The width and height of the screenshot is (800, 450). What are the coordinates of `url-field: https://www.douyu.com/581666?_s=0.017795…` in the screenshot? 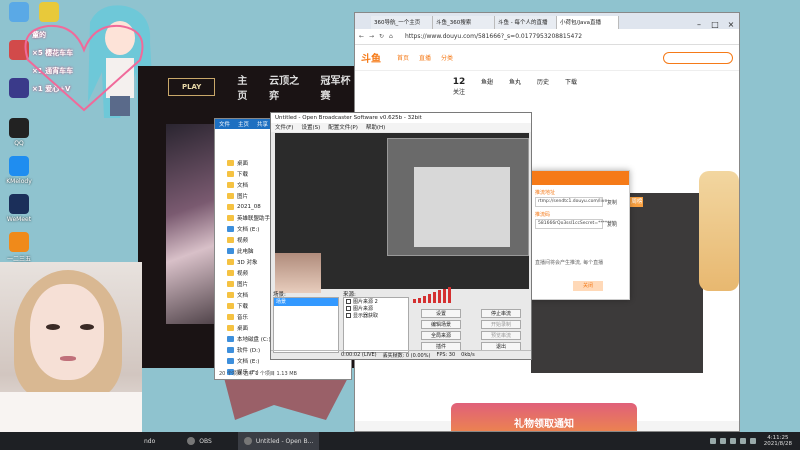 It's located at (493, 36).